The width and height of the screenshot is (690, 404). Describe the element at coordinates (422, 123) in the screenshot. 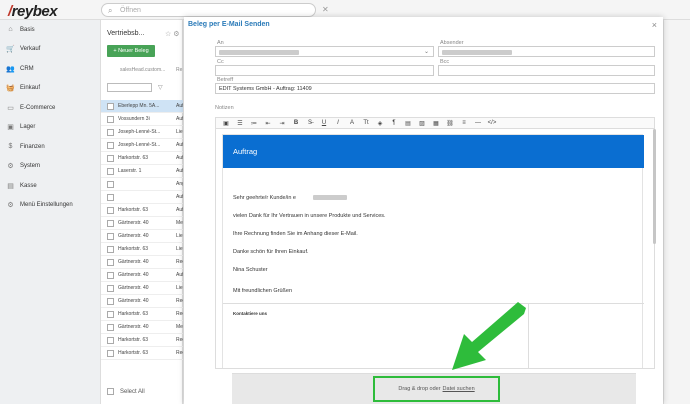

I see `image-icon: ▨` at that location.